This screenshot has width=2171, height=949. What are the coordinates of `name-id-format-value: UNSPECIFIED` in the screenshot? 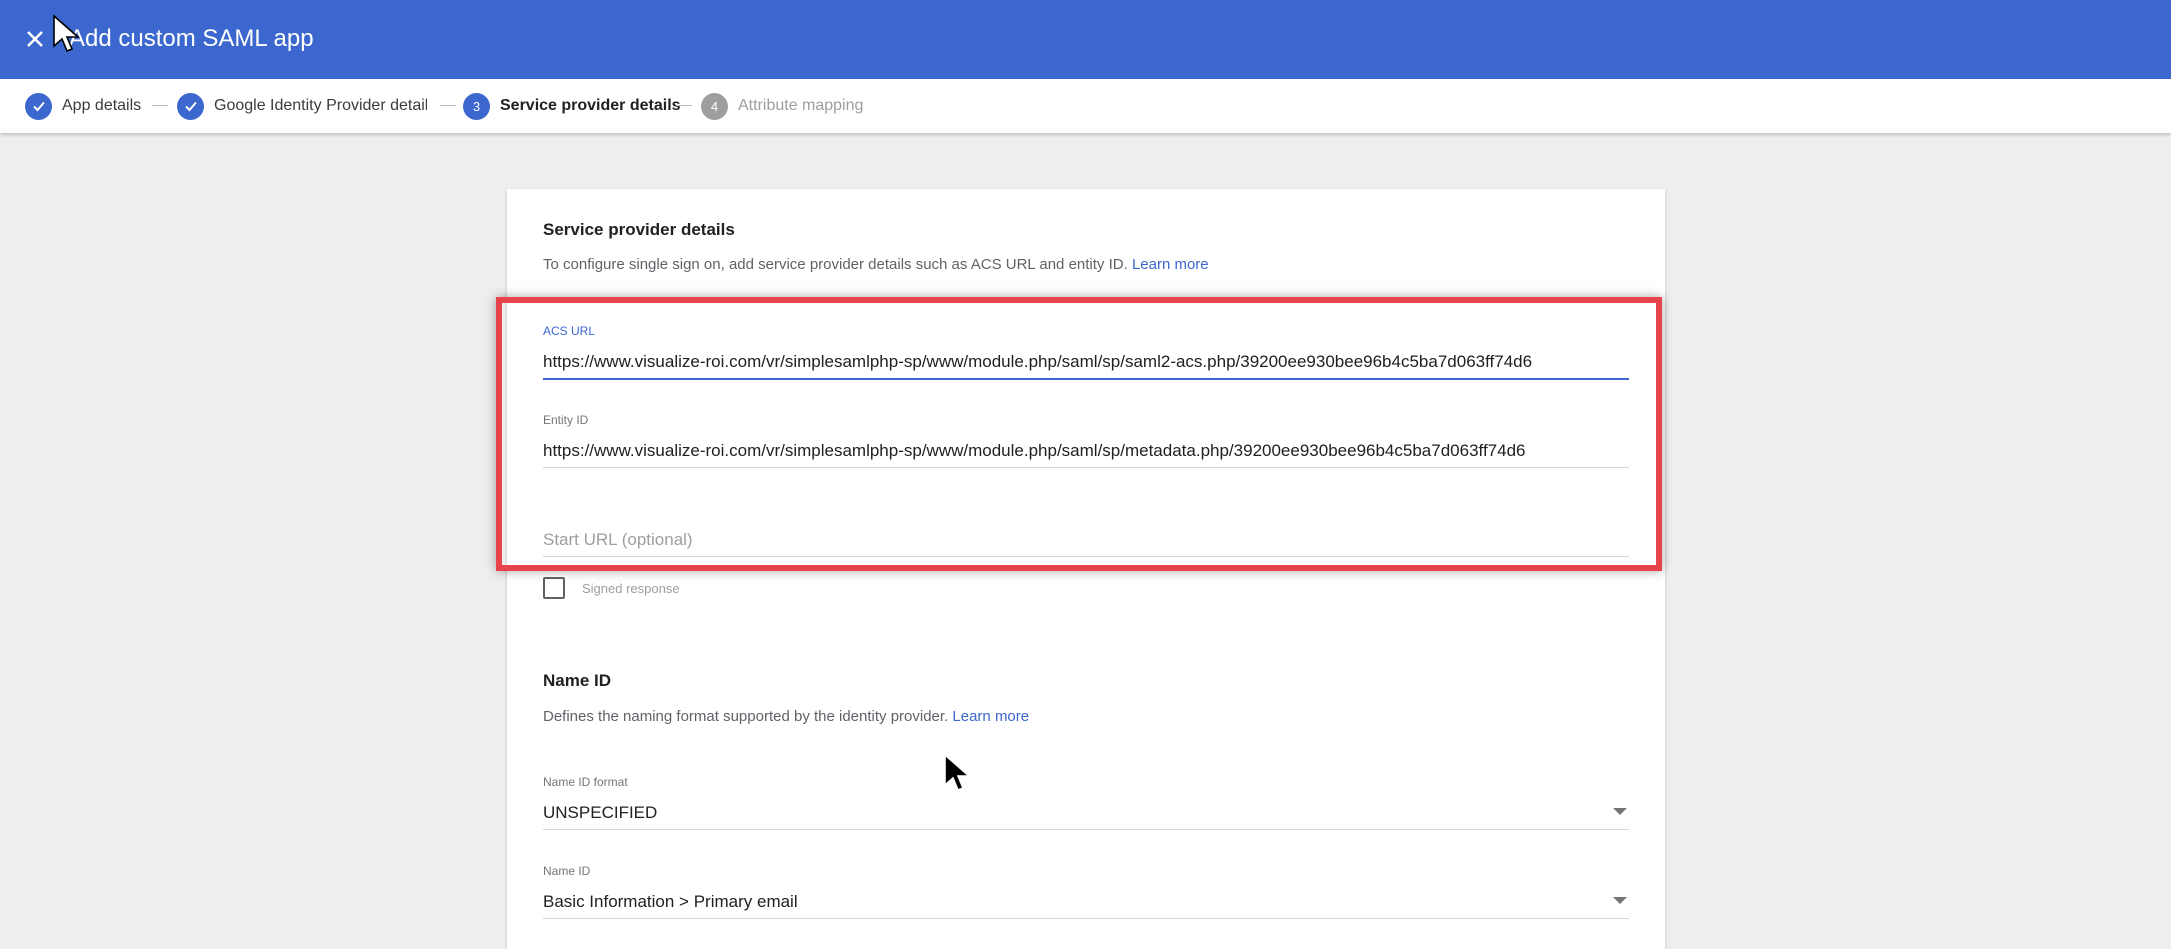 It's located at (600, 812).